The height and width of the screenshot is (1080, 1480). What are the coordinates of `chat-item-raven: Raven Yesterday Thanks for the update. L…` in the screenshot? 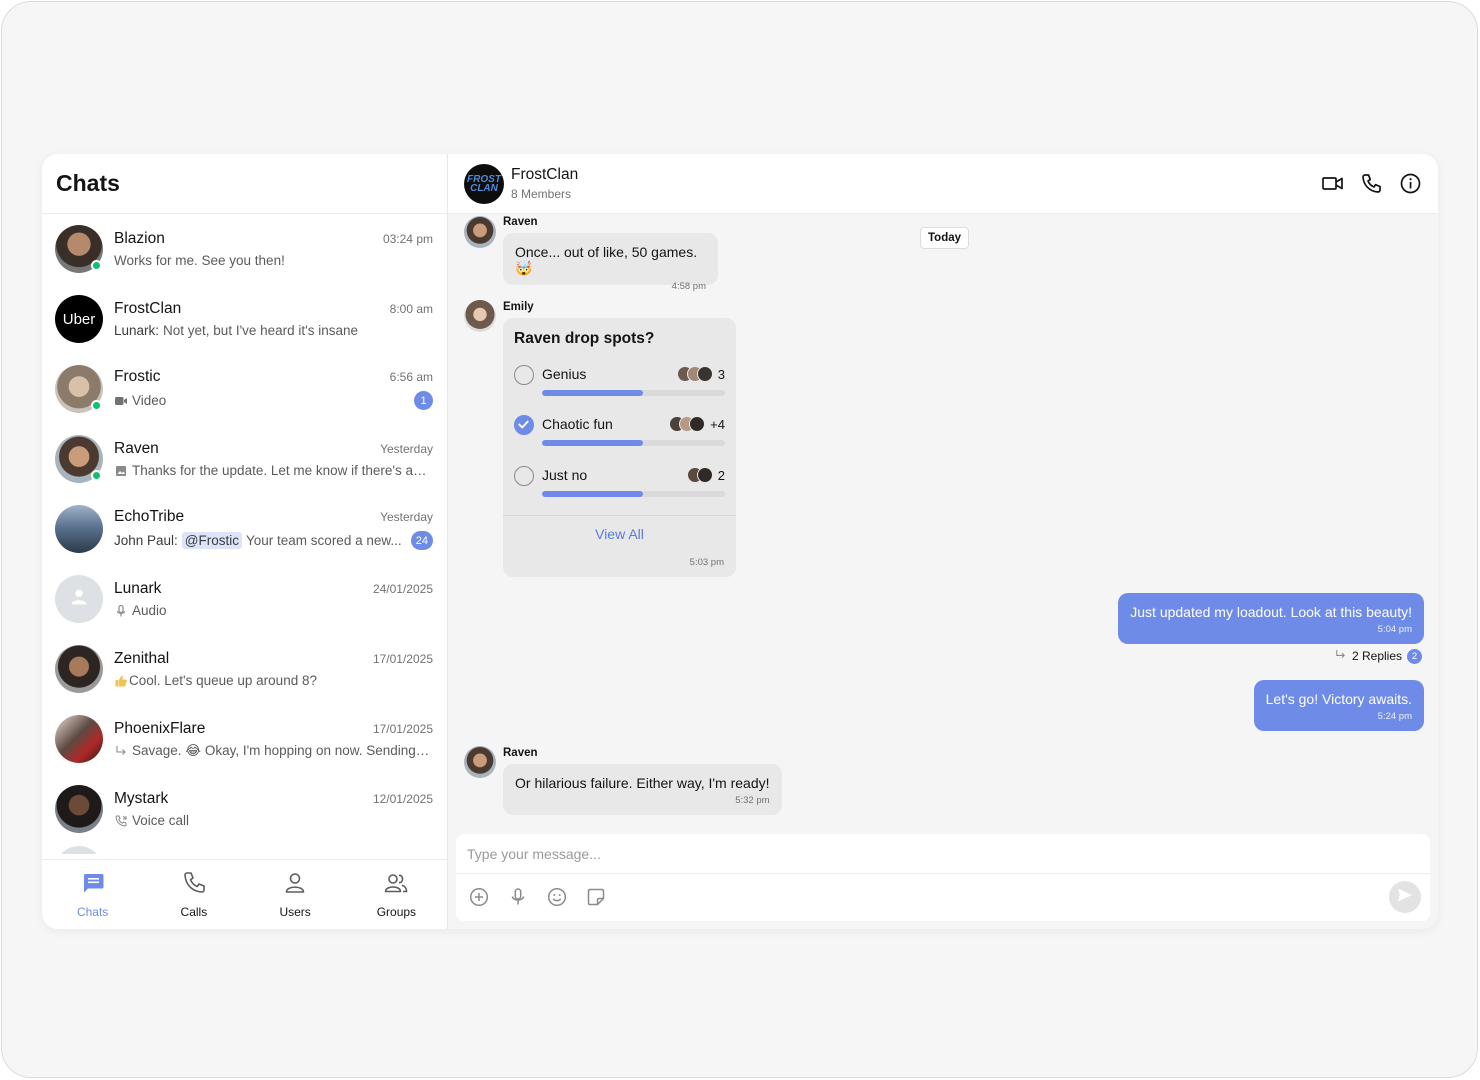 It's located at (244, 459).